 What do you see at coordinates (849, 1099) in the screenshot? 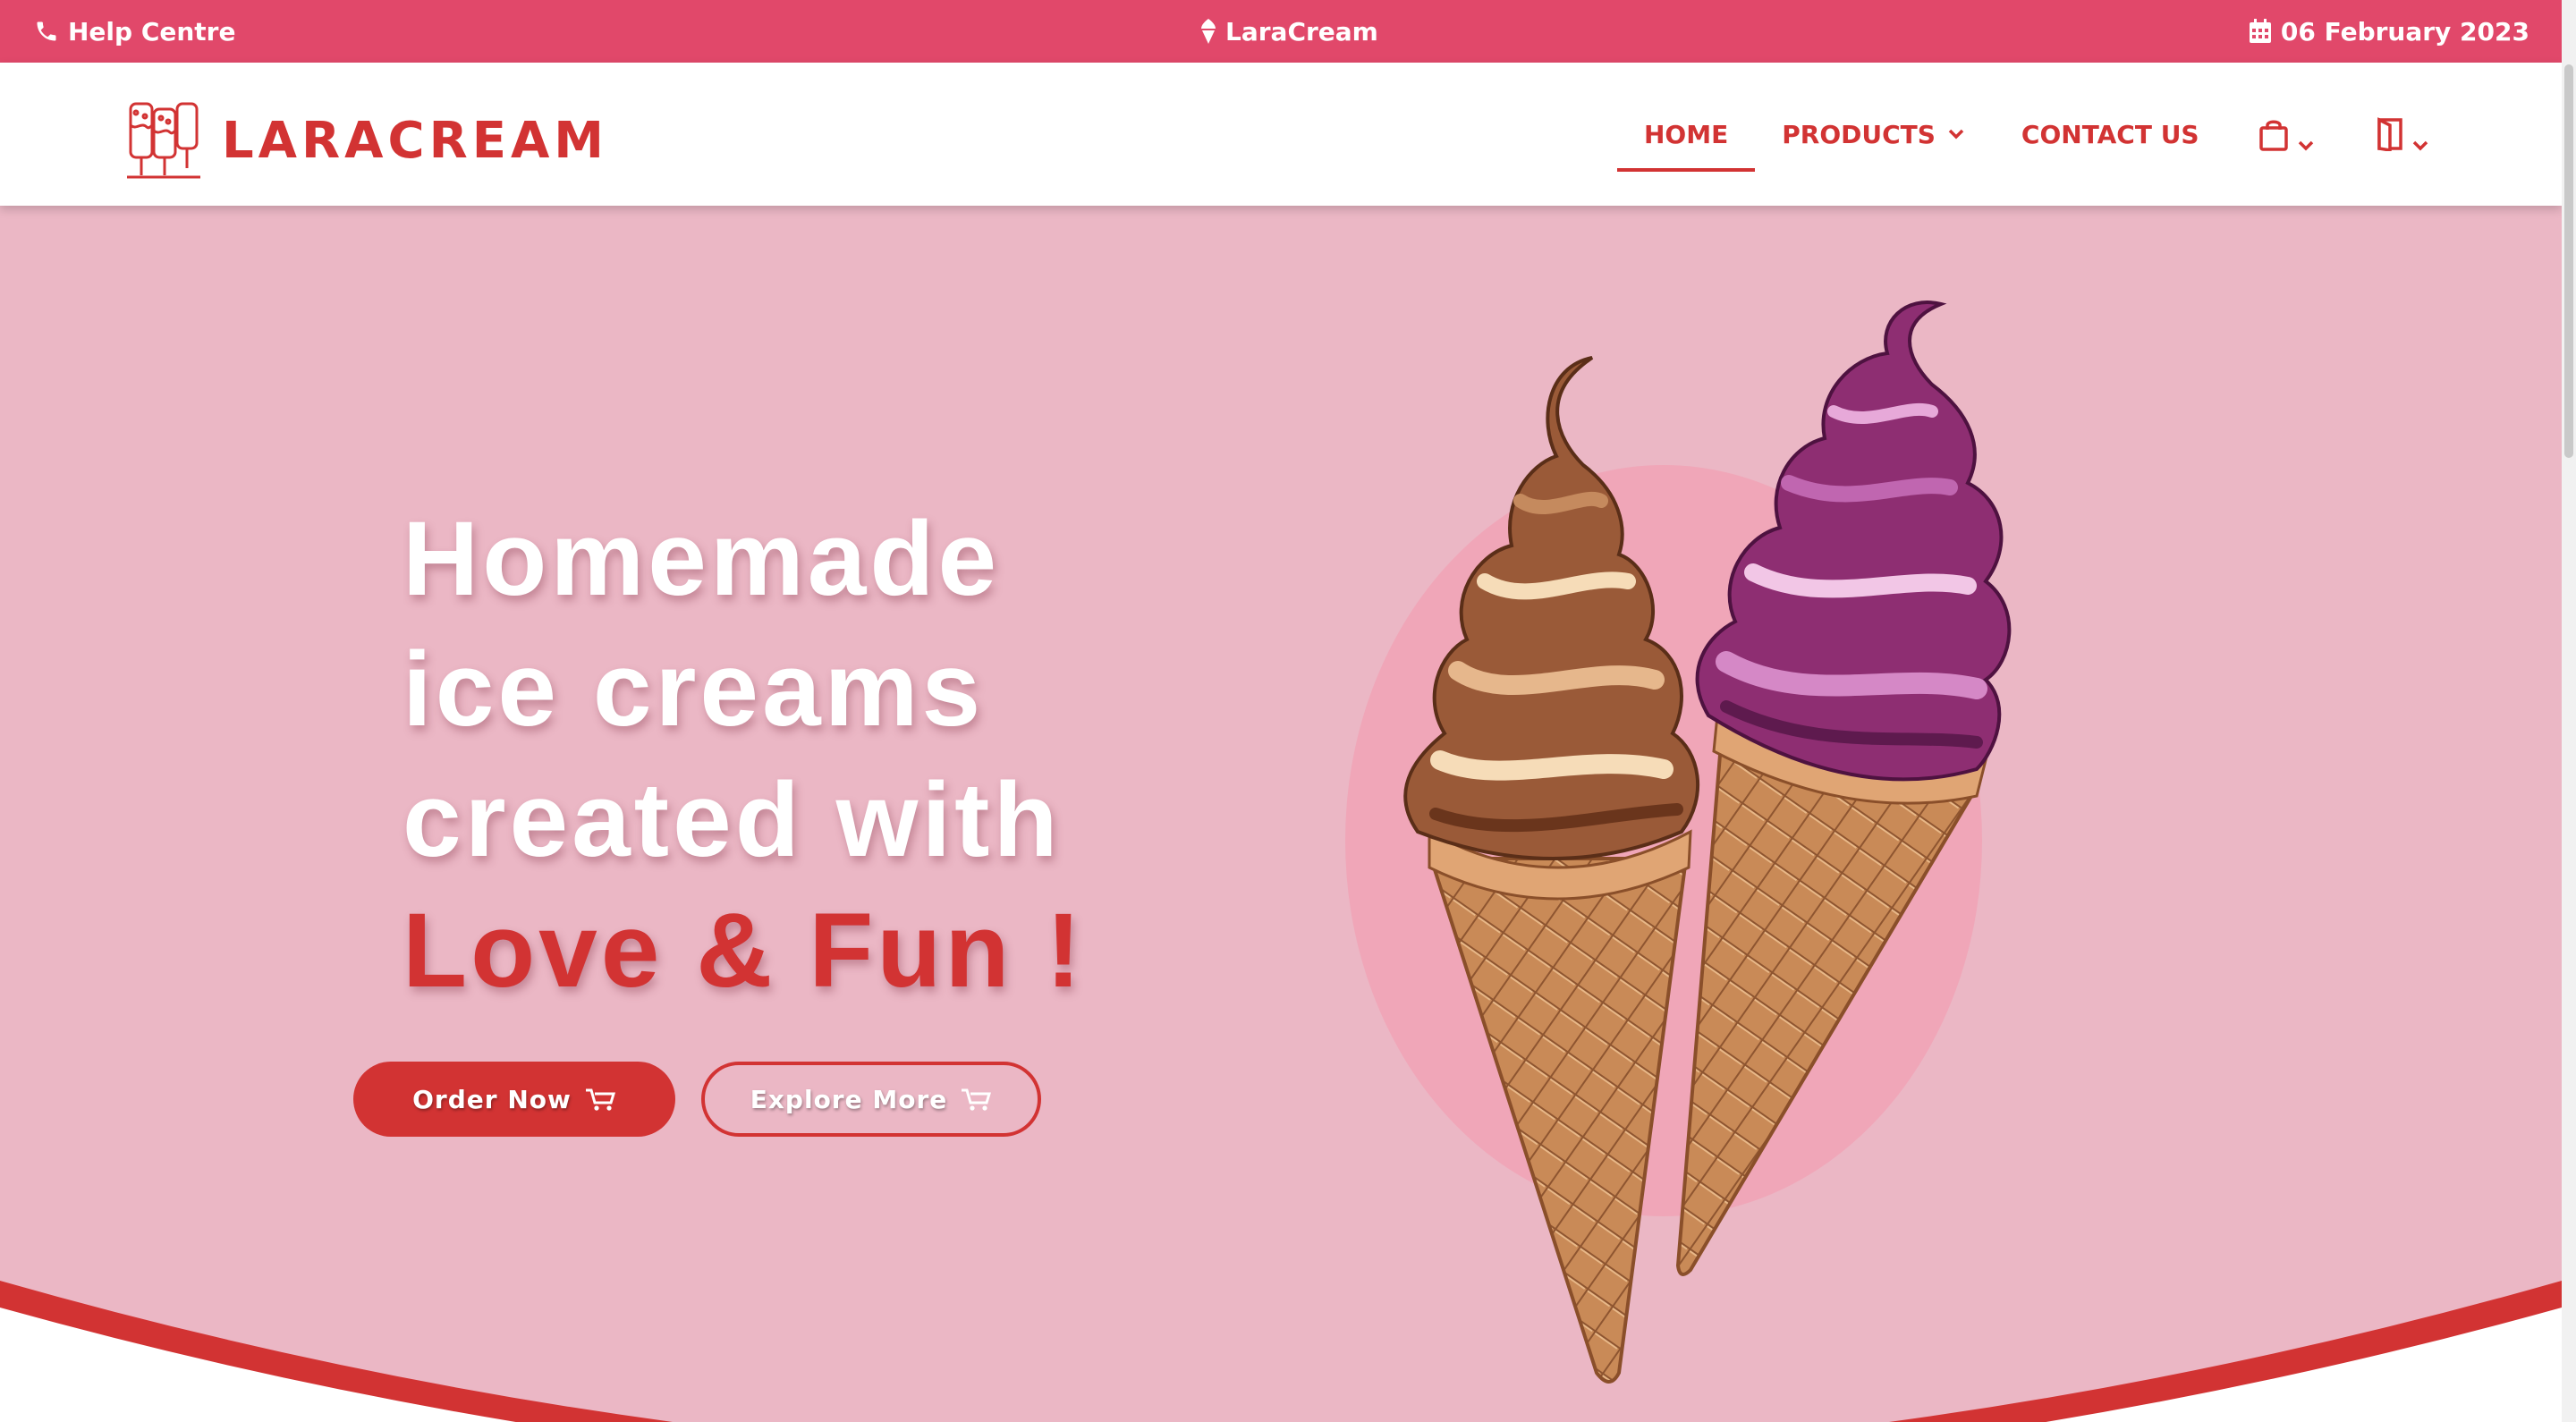
I see `explore-more-label: Explore More` at bounding box center [849, 1099].